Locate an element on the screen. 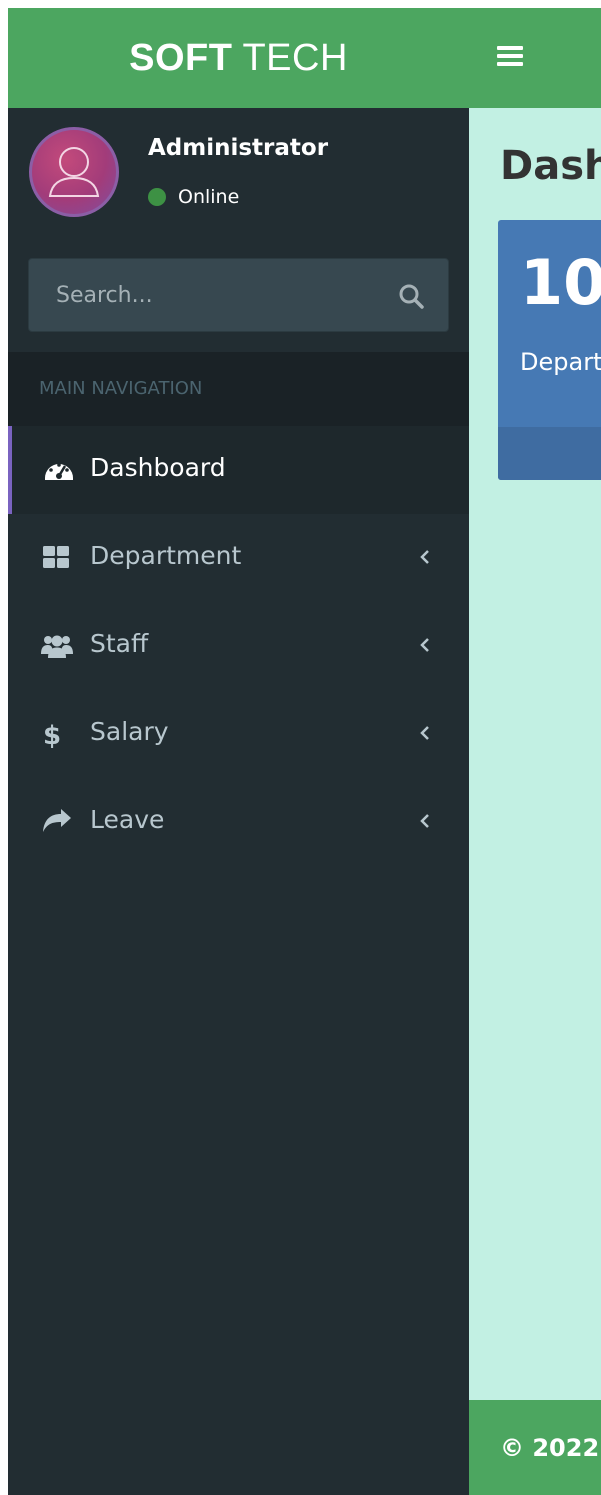 Image resolution: width=601 pixels, height=1495 pixels. info-box-footer is located at coordinates (549, 453).